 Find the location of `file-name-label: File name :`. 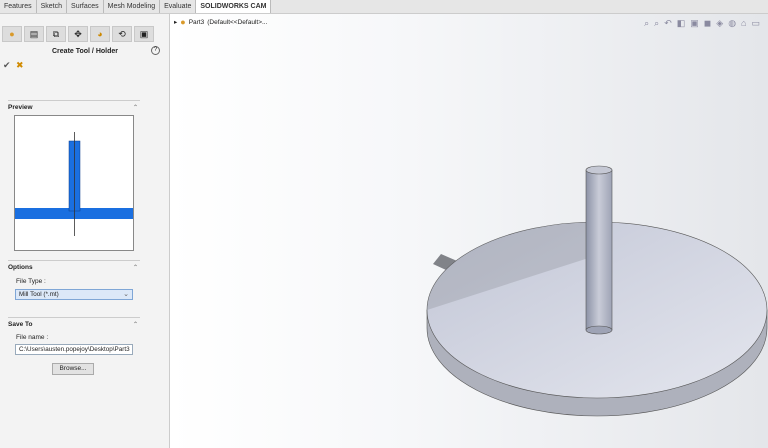

file-name-label: File name : is located at coordinates (32, 337).